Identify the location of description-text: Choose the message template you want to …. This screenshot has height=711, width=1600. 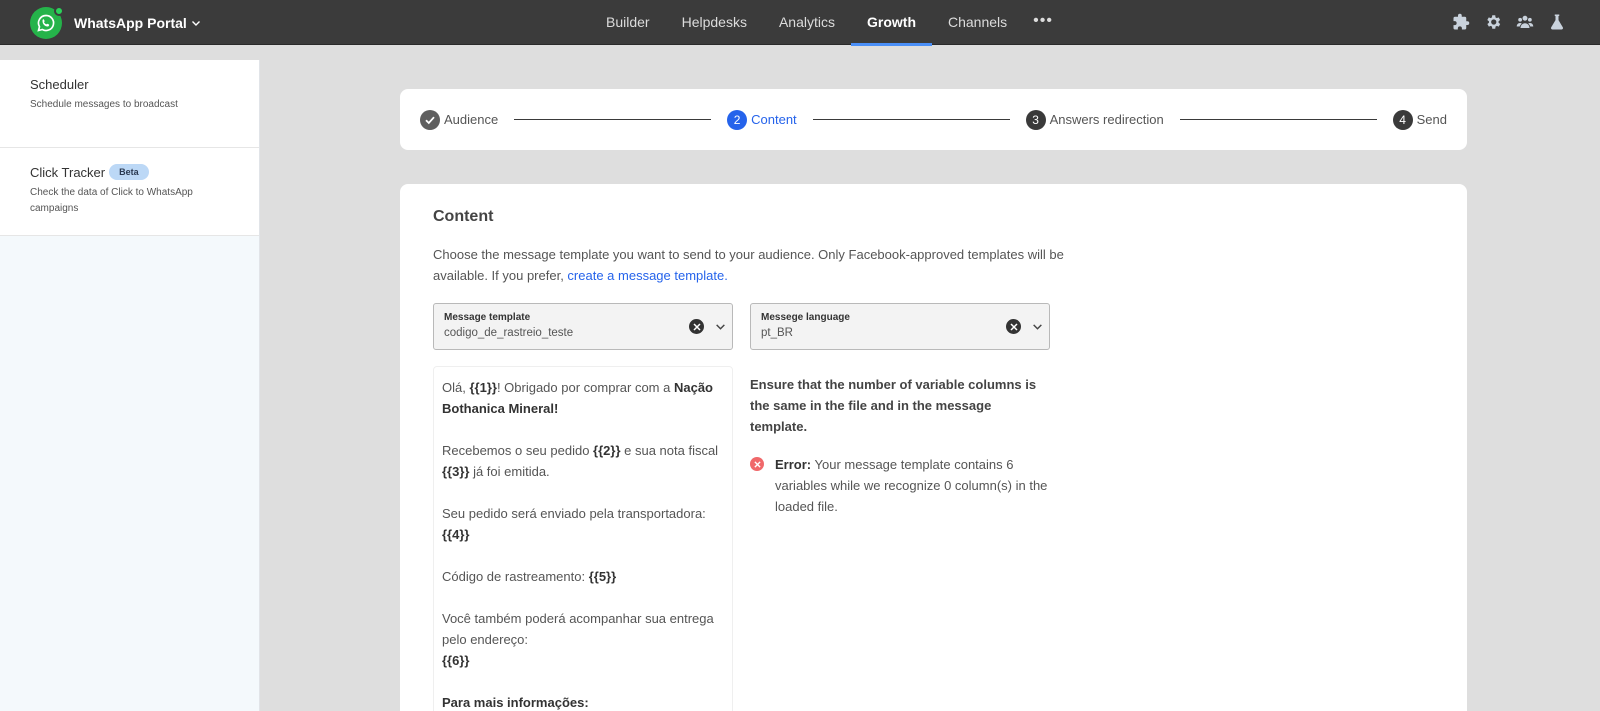
(748, 265).